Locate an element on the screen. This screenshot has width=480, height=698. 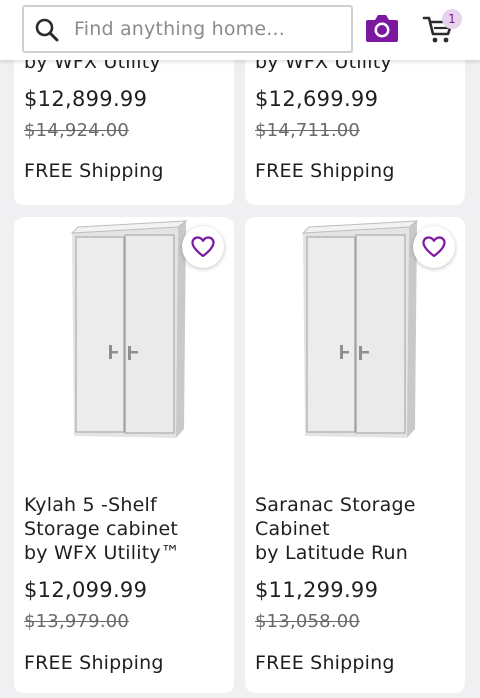
product-original-price: $13,979.00 is located at coordinates (77, 621).